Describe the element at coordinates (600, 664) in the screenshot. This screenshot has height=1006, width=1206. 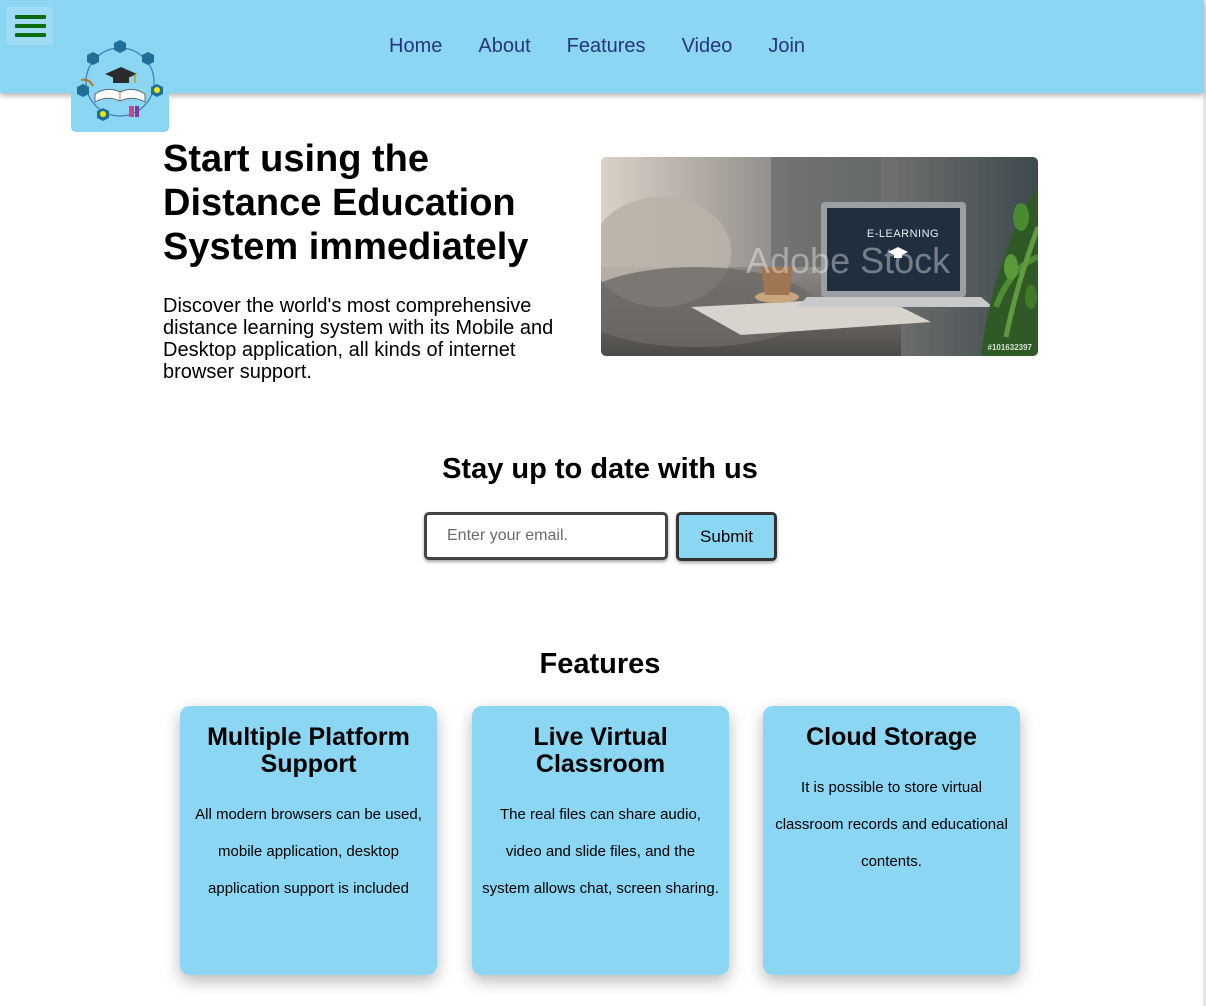
I see `features-title: Features` at that location.